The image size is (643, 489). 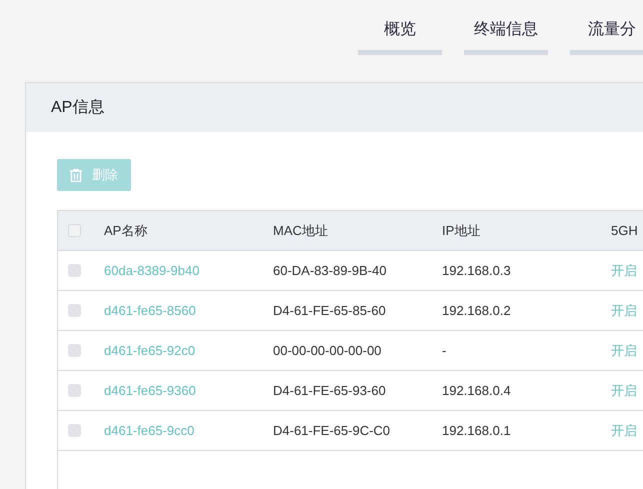 What do you see at coordinates (152, 270) in the screenshot?
I see `ap-name-link: 60da-8389-9b40` at bounding box center [152, 270].